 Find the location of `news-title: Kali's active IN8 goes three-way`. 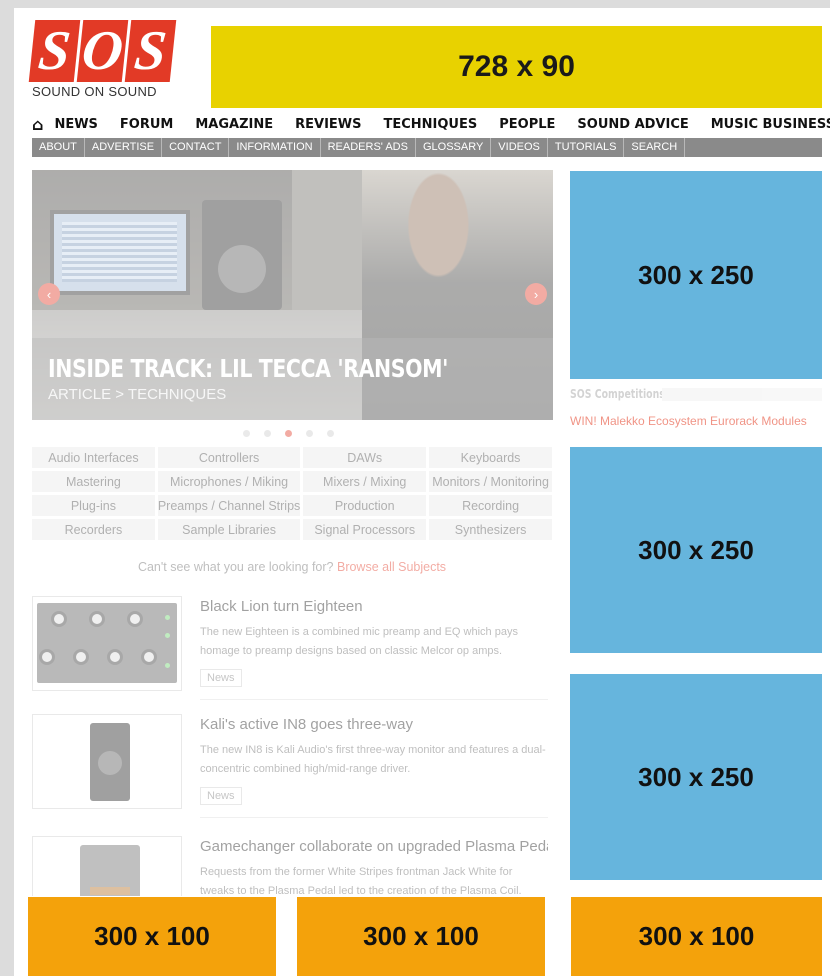

news-title: Kali's active IN8 goes three-way is located at coordinates (306, 724).